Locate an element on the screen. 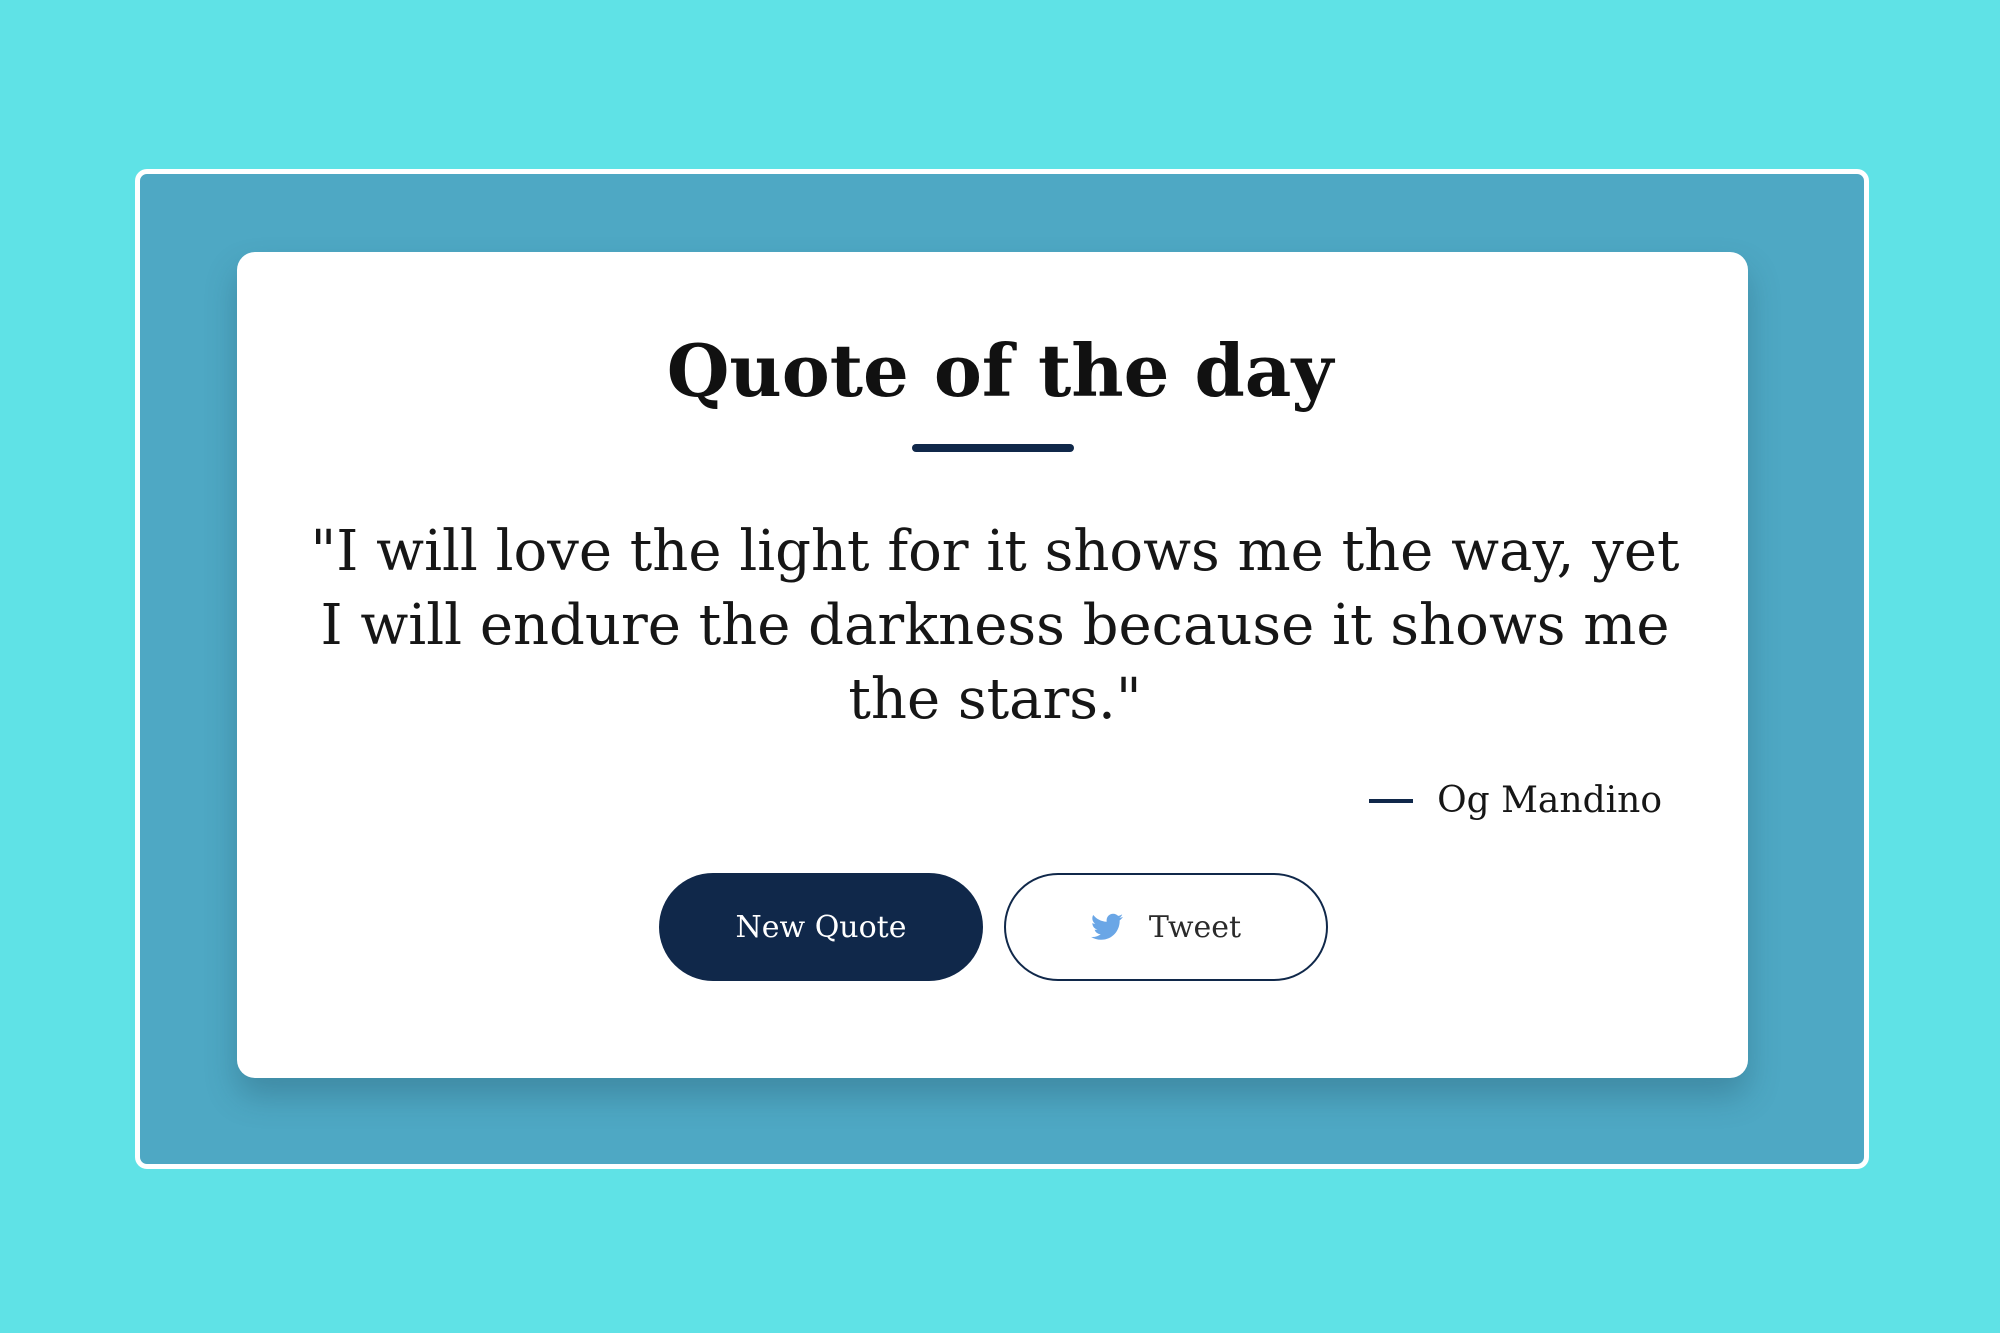  twitter-bird-icon is located at coordinates (1106, 927).